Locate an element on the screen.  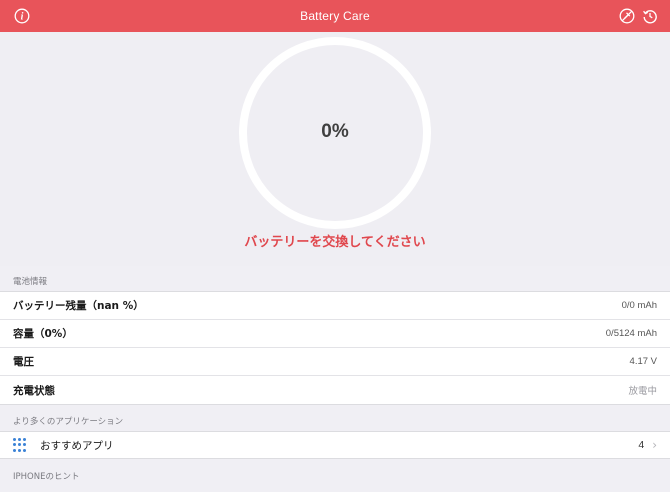
navigation-bar: i Battery Care is located at coordinates (335, 16).